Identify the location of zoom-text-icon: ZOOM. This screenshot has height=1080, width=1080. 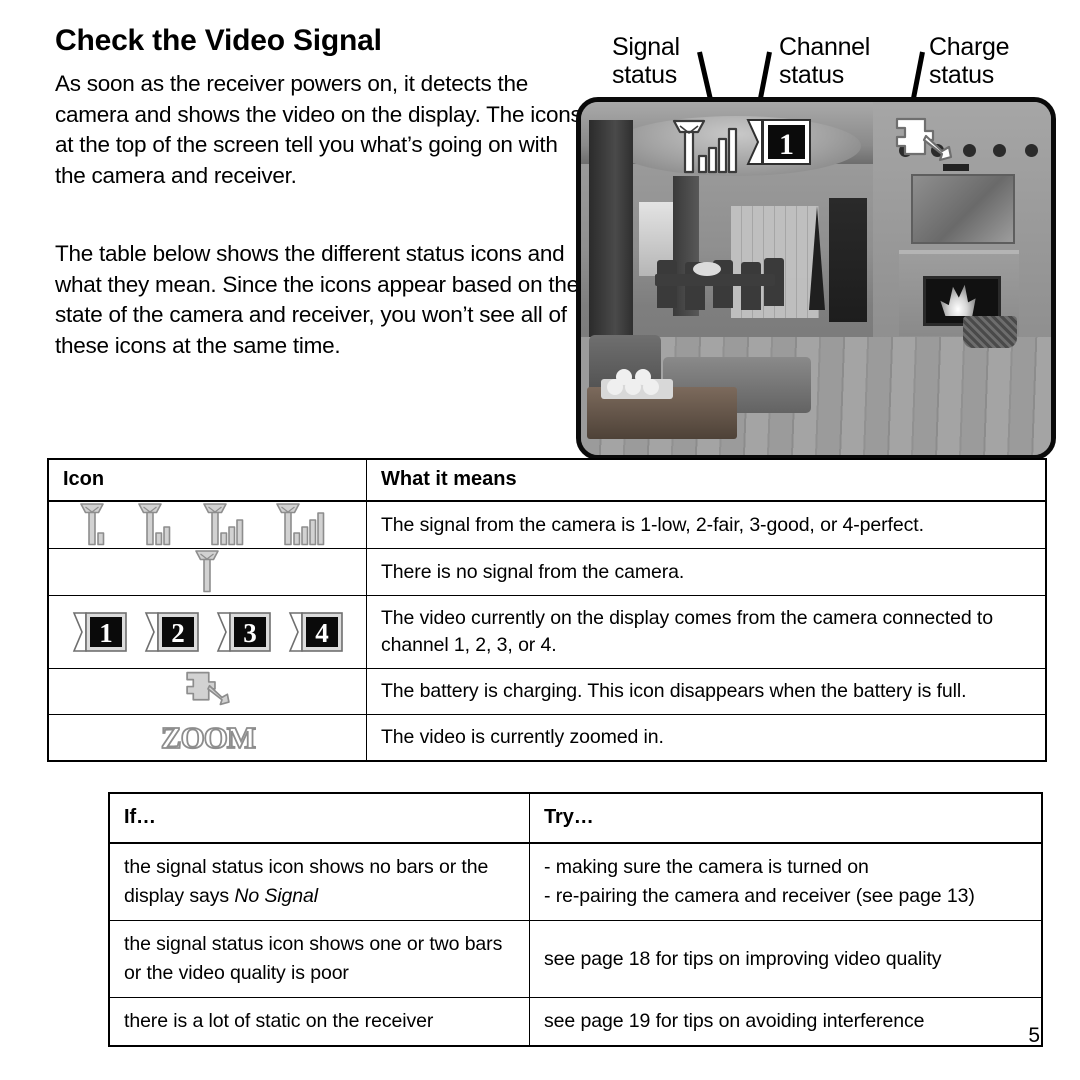
(208, 738).